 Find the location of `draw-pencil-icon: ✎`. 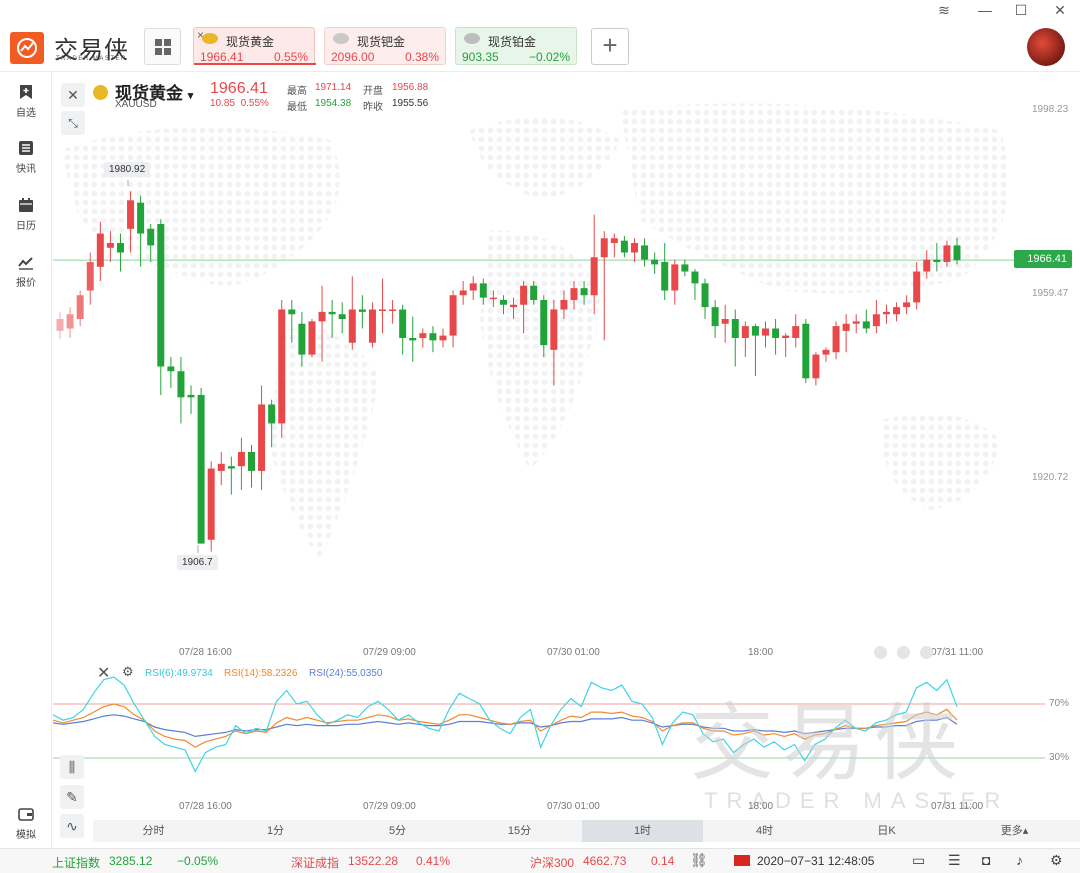

draw-pencil-icon: ✎ is located at coordinates (72, 797).